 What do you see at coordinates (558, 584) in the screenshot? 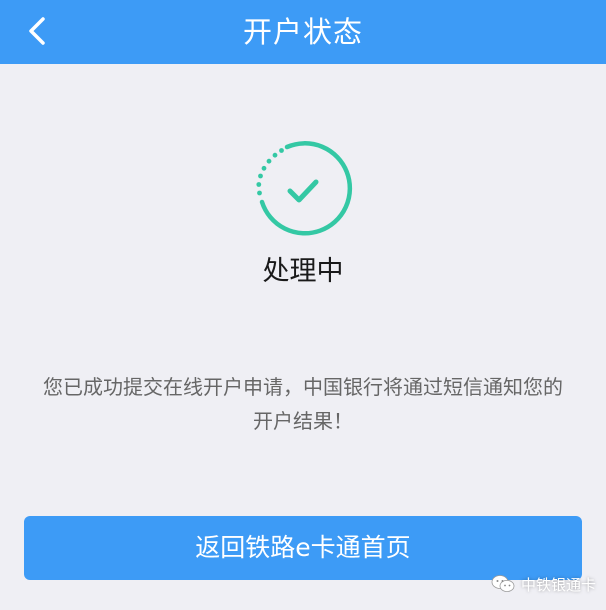
I see `watermark-text: 中铁银通卡` at bounding box center [558, 584].